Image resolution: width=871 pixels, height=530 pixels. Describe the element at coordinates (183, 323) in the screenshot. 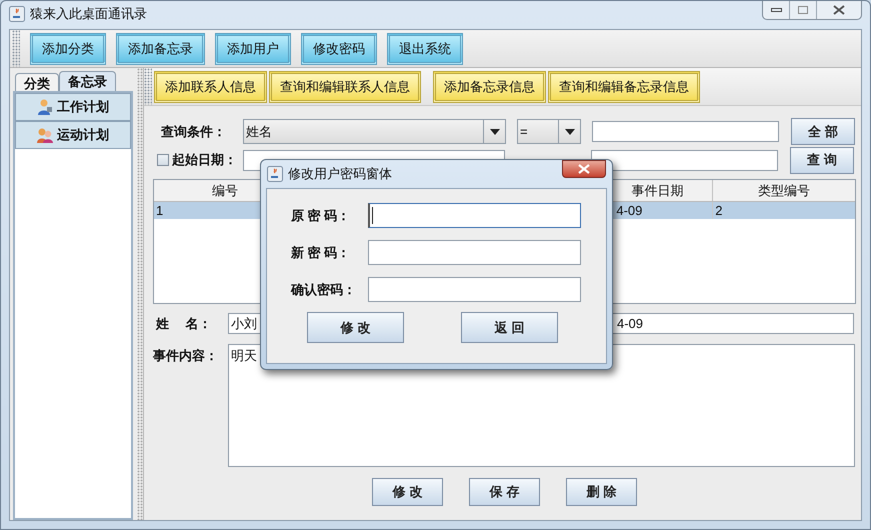

I see `name-label: 姓 名：` at that location.